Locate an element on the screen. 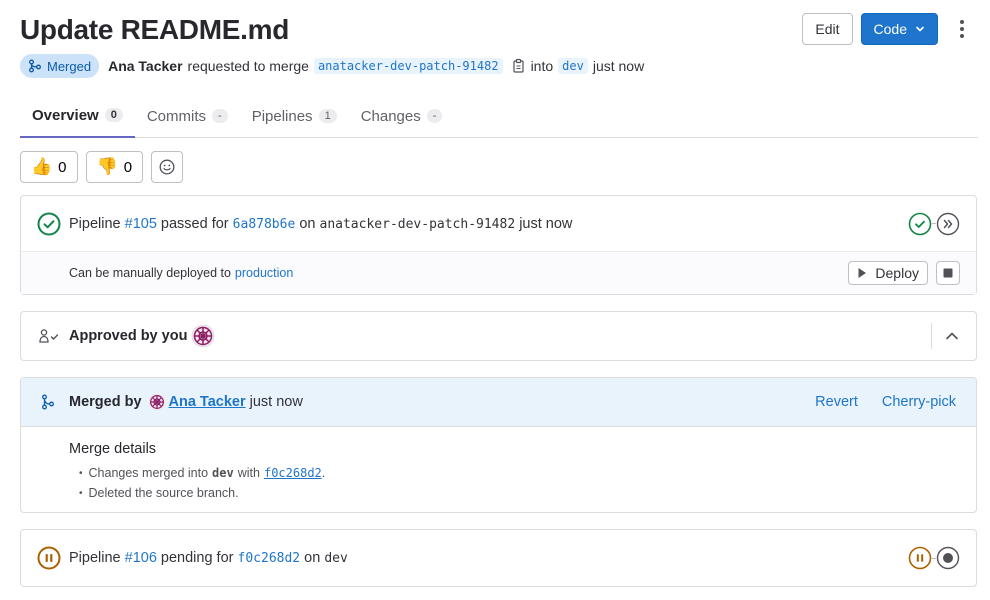  thumbs-down-button: 👎 0 is located at coordinates (114, 167).